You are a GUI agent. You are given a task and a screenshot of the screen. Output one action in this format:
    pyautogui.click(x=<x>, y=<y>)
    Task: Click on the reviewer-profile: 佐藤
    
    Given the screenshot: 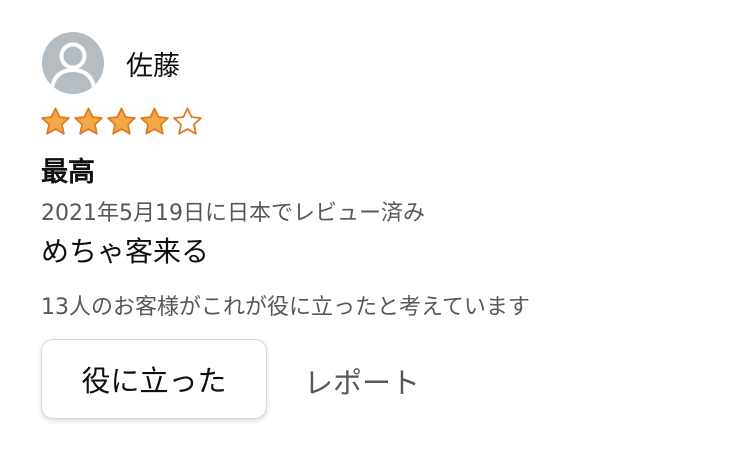 What is the action you would take?
    pyautogui.click(x=111, y=63)
    